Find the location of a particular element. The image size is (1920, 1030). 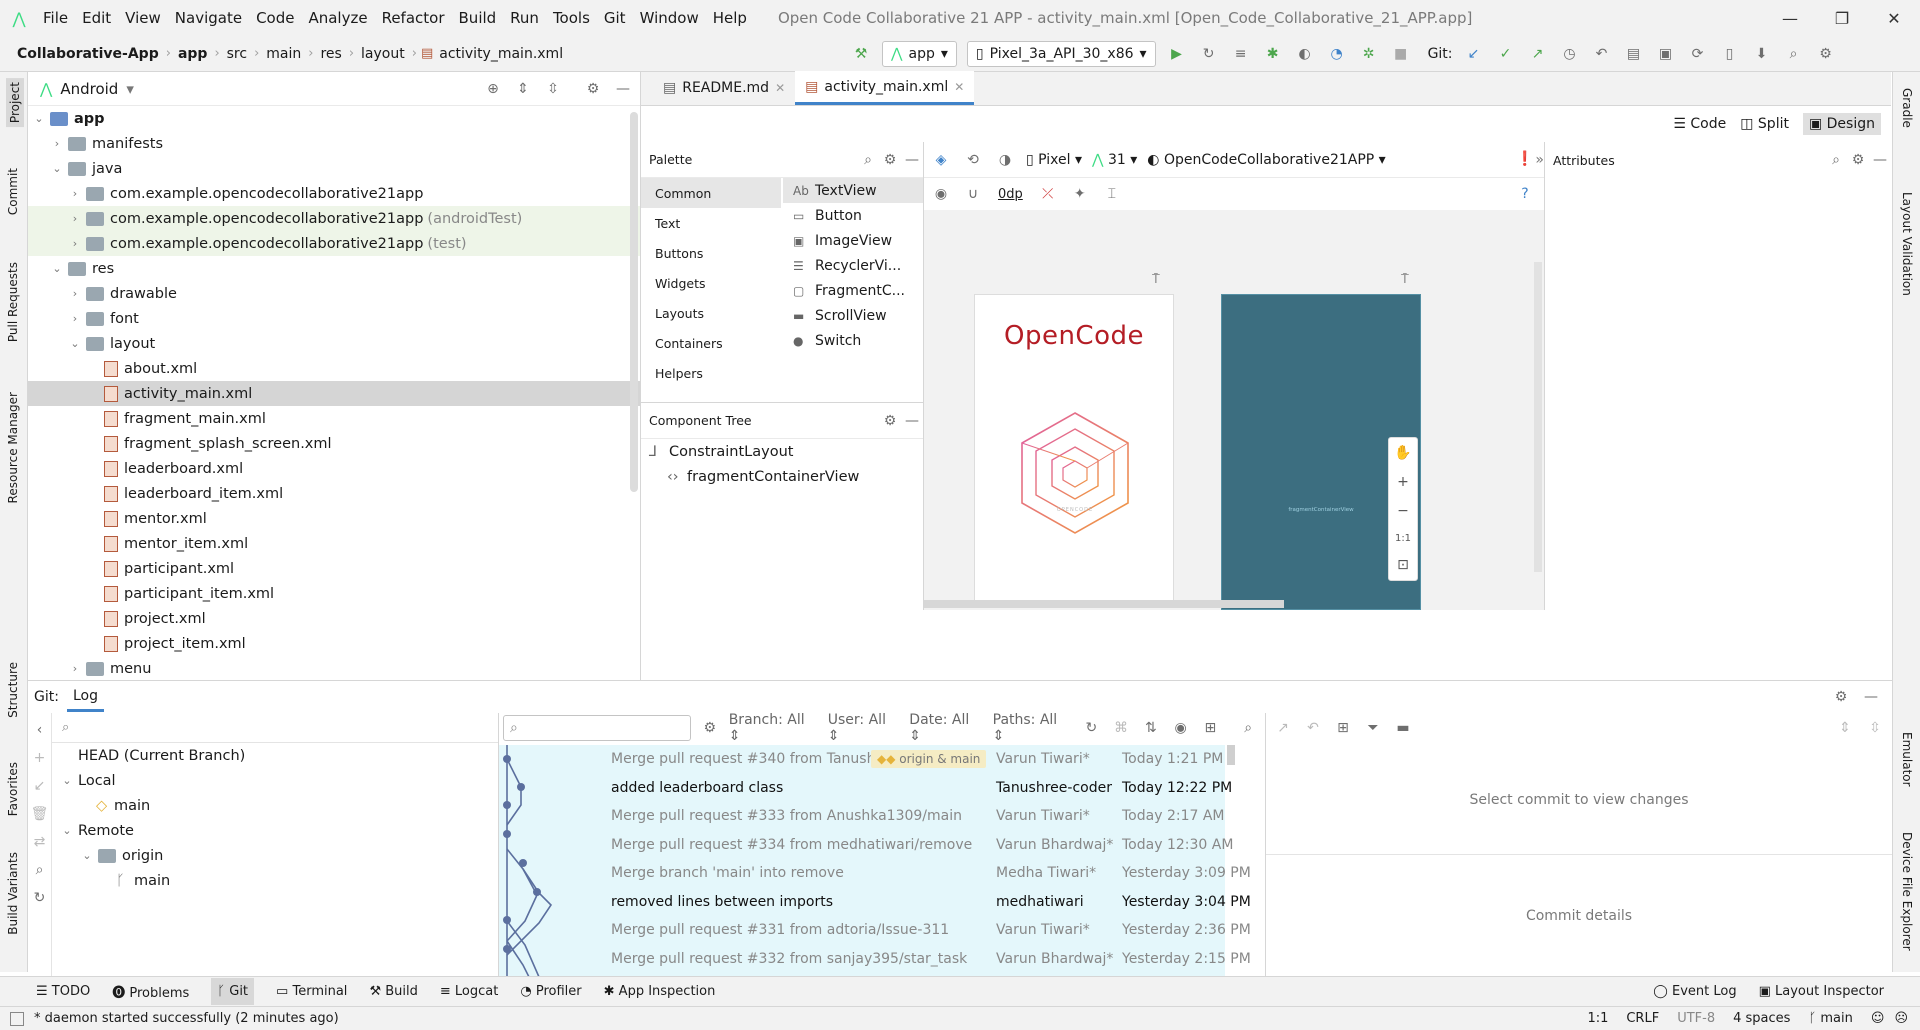

file-encoding: UTF-8 is located at coordinates (1696, 1018).